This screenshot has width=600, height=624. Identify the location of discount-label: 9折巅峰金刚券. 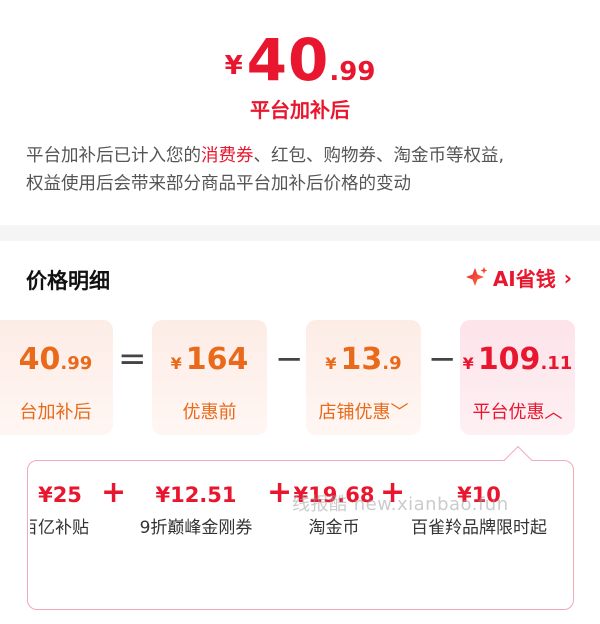
(196, 528).